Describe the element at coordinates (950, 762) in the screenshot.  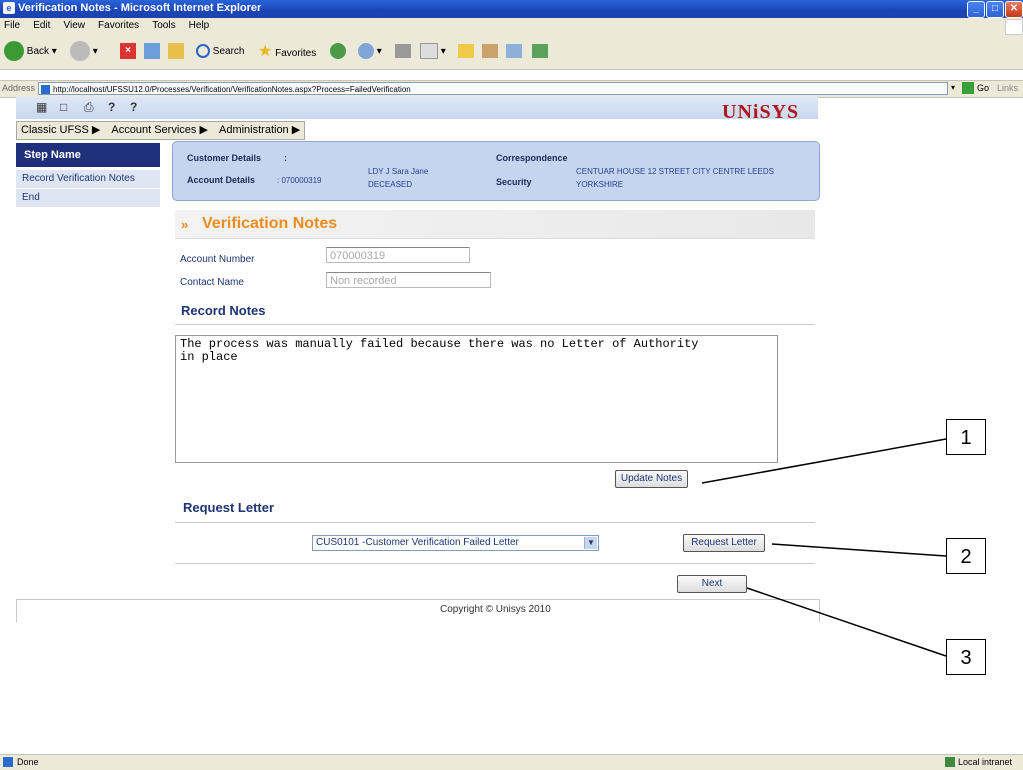
I see `intranet-icon` at that location.